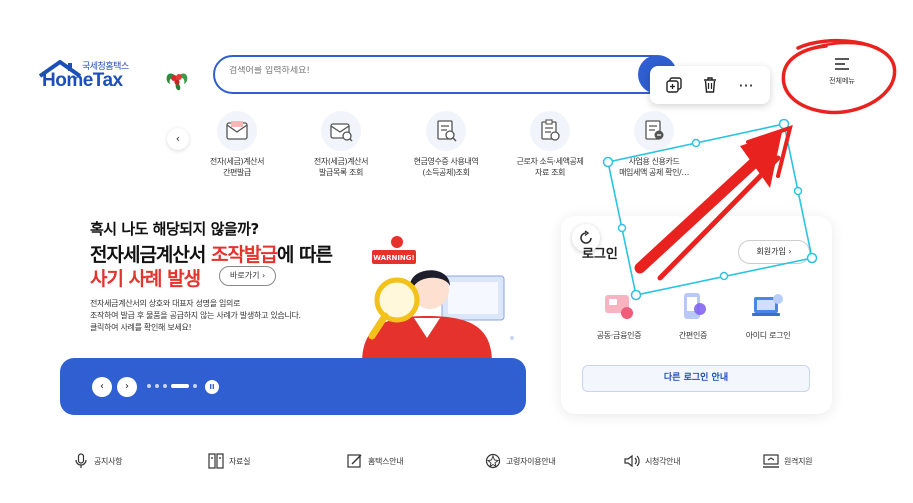 The image size is (913, 503). Describe the element at coordinates (216, 461) in the screenshot. I see `archive-icon` at that location.